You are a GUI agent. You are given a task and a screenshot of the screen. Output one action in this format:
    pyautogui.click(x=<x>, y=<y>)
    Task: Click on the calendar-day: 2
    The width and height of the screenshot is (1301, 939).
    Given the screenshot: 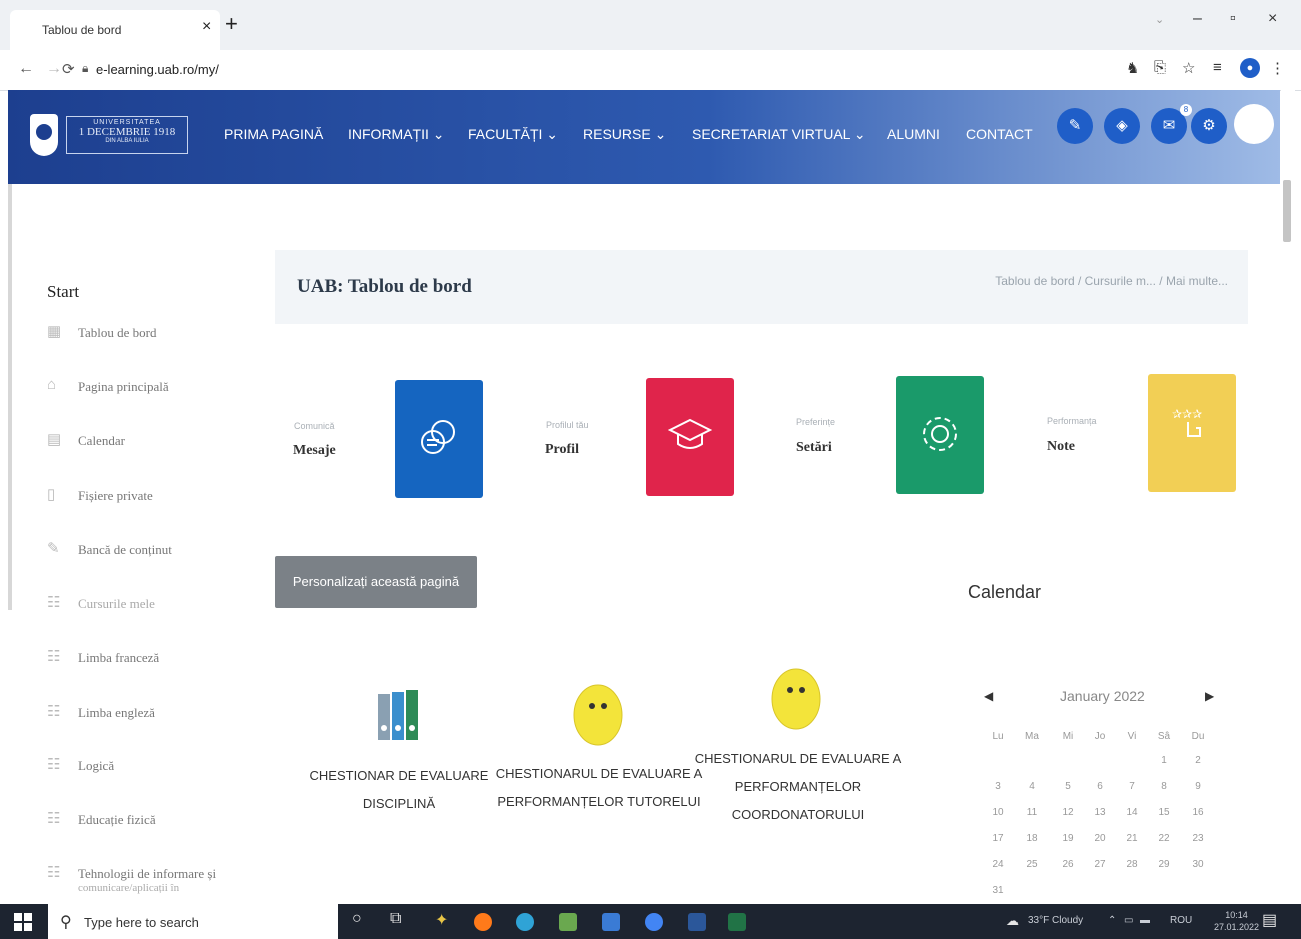 What is the action you would take?
    pyautogui.click(x=1198, y=760)
    